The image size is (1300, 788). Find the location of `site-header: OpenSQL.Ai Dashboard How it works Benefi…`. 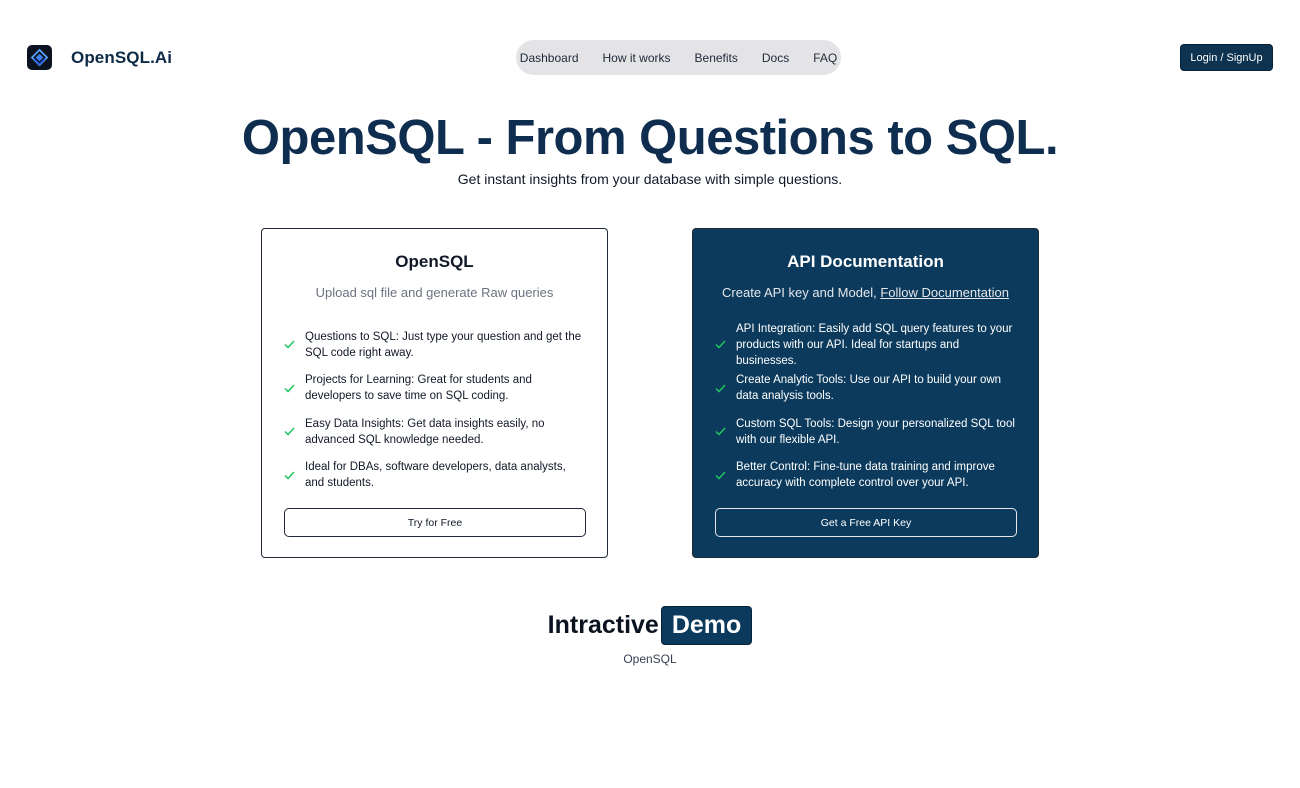

site-header: OpenSQL.Ai Dashboard How it works Benefi… is located at coordinates (650, 57).